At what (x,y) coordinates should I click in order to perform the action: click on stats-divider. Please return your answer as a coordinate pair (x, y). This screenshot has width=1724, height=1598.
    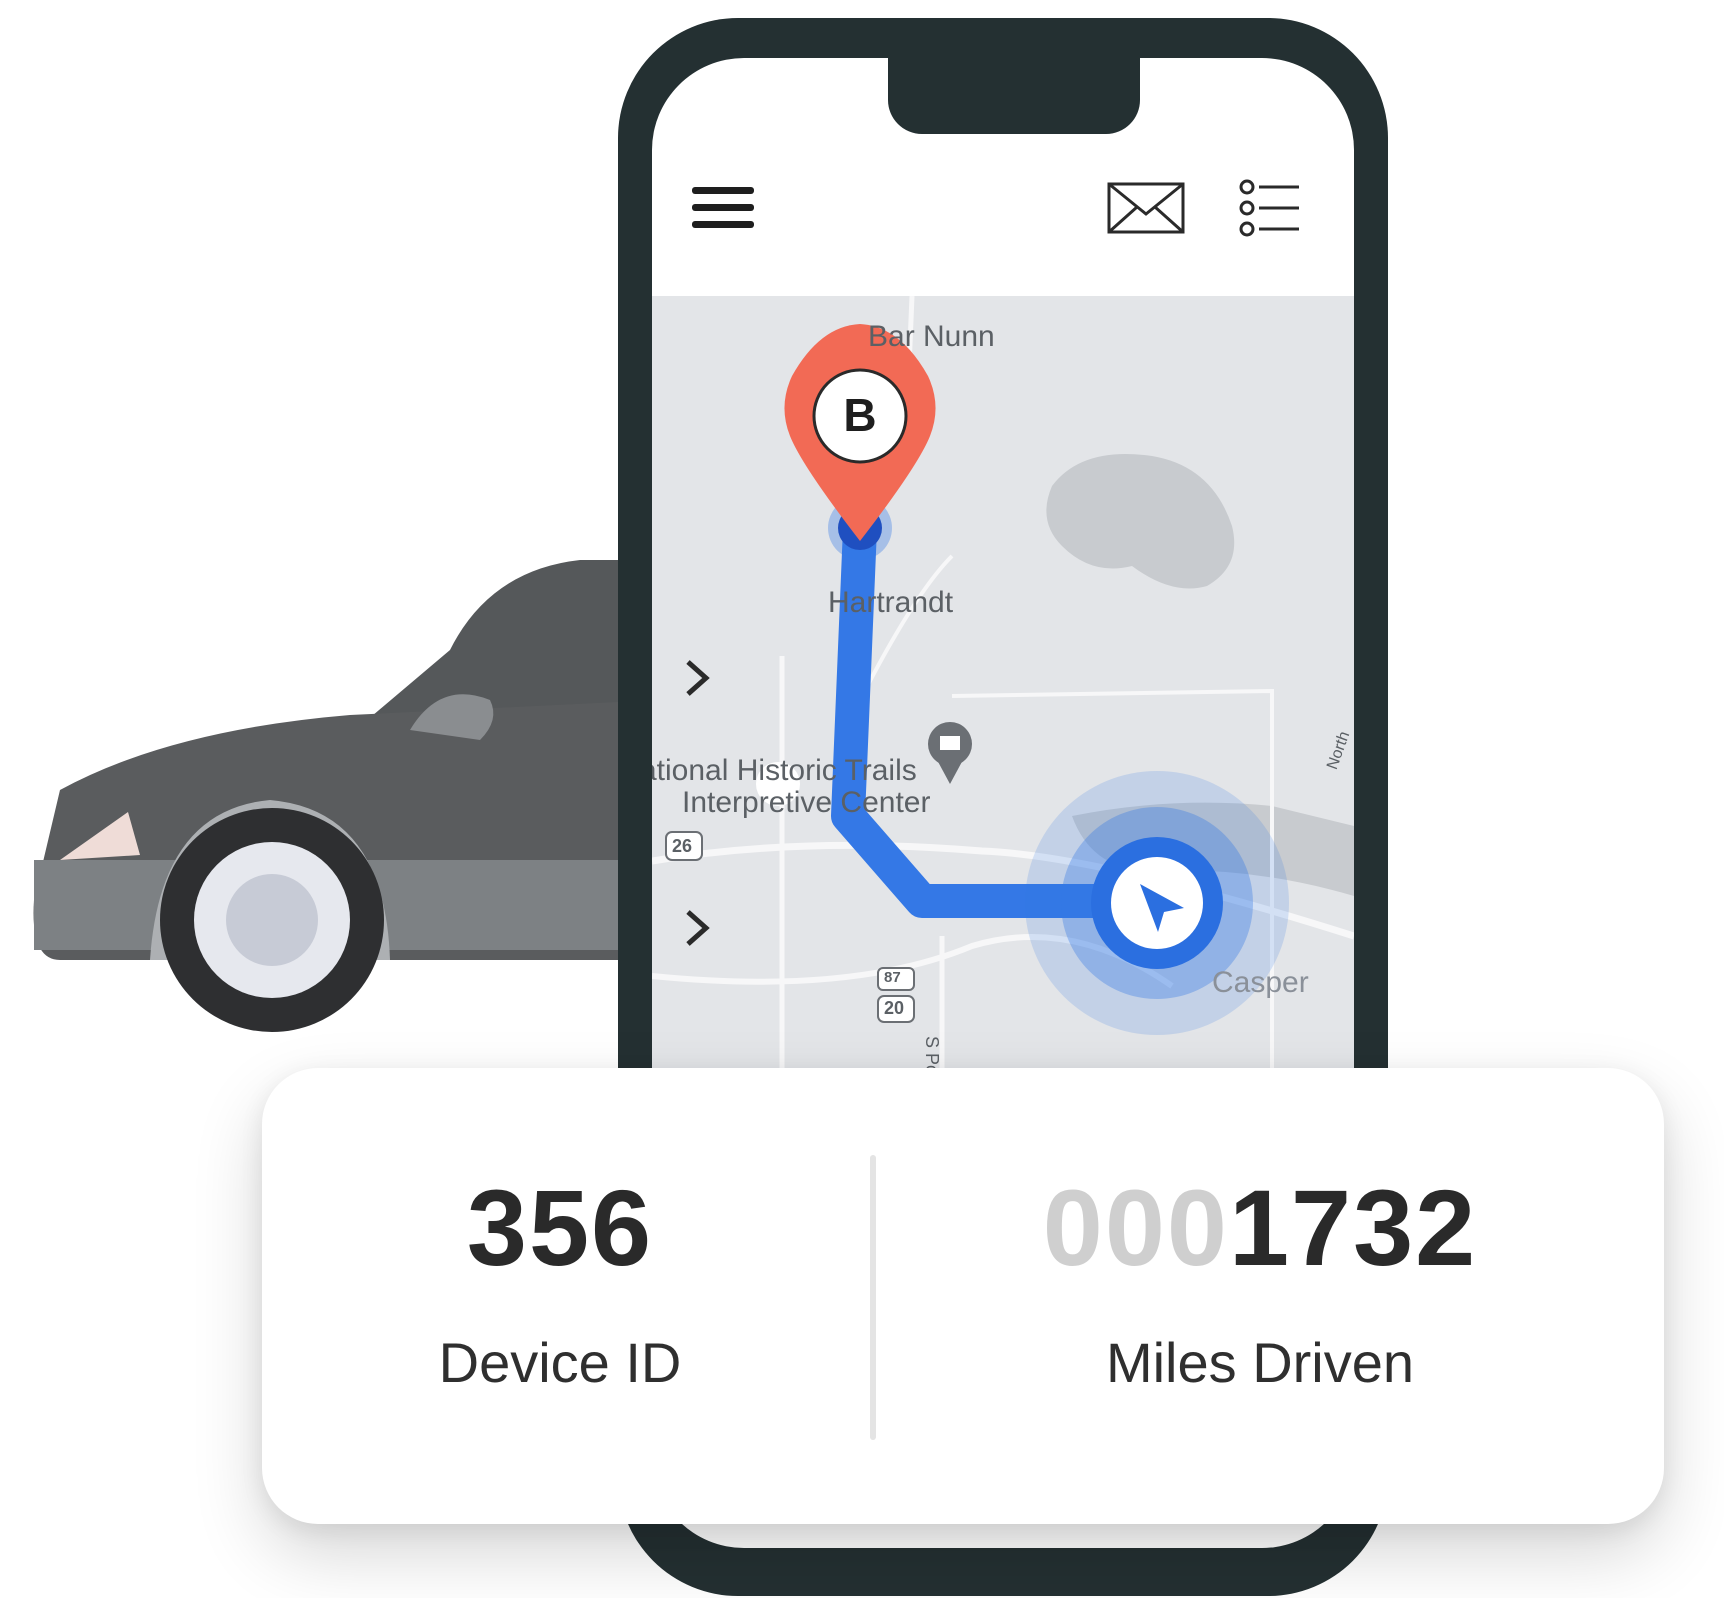
    Looking at the image, I should click on (873, 1297).